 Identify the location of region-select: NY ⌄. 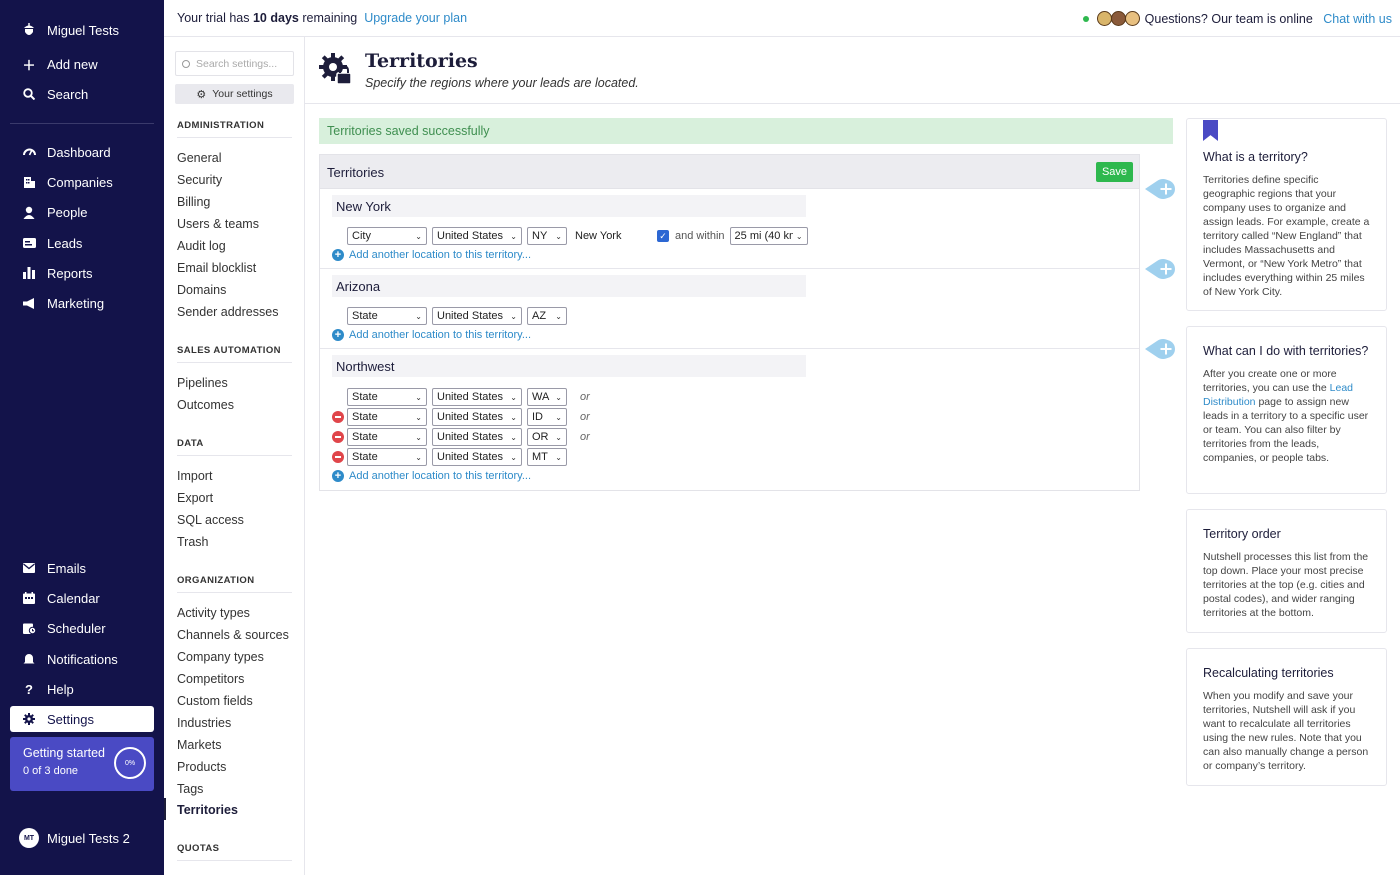
(547, 236).